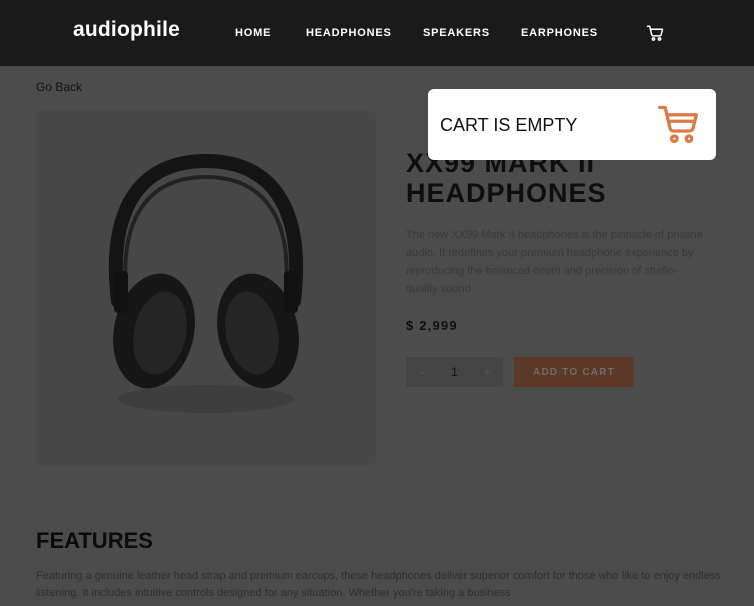  What do you see at coordinates (422, 372) in the screenshot?
I see `decrement-button: -` at bounding box center [422, 372].